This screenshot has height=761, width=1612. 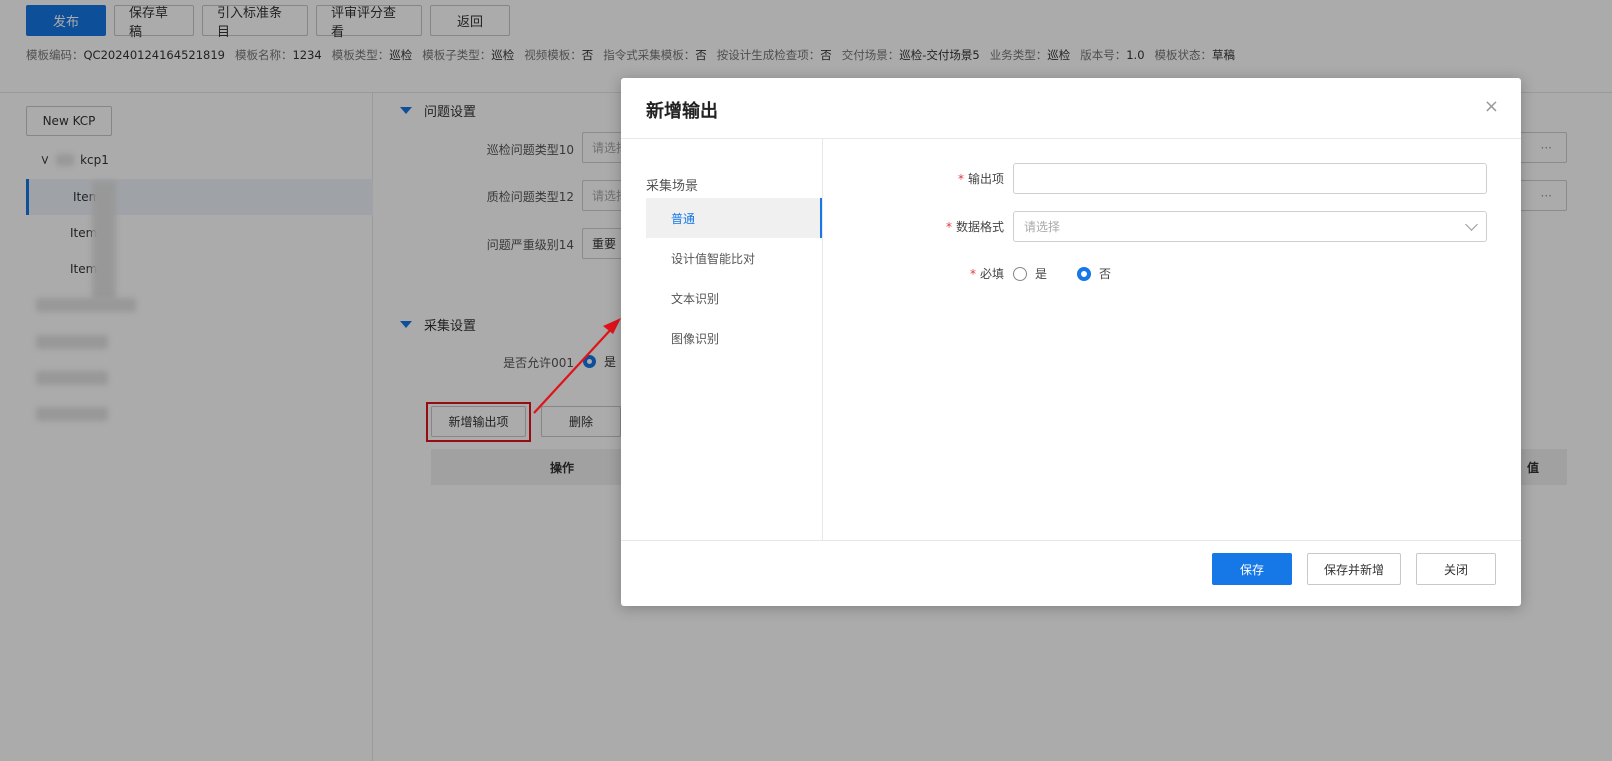 I want to click on dialog-footer: 保存 保存并新增 关闭, so click(x=1071, y=573).